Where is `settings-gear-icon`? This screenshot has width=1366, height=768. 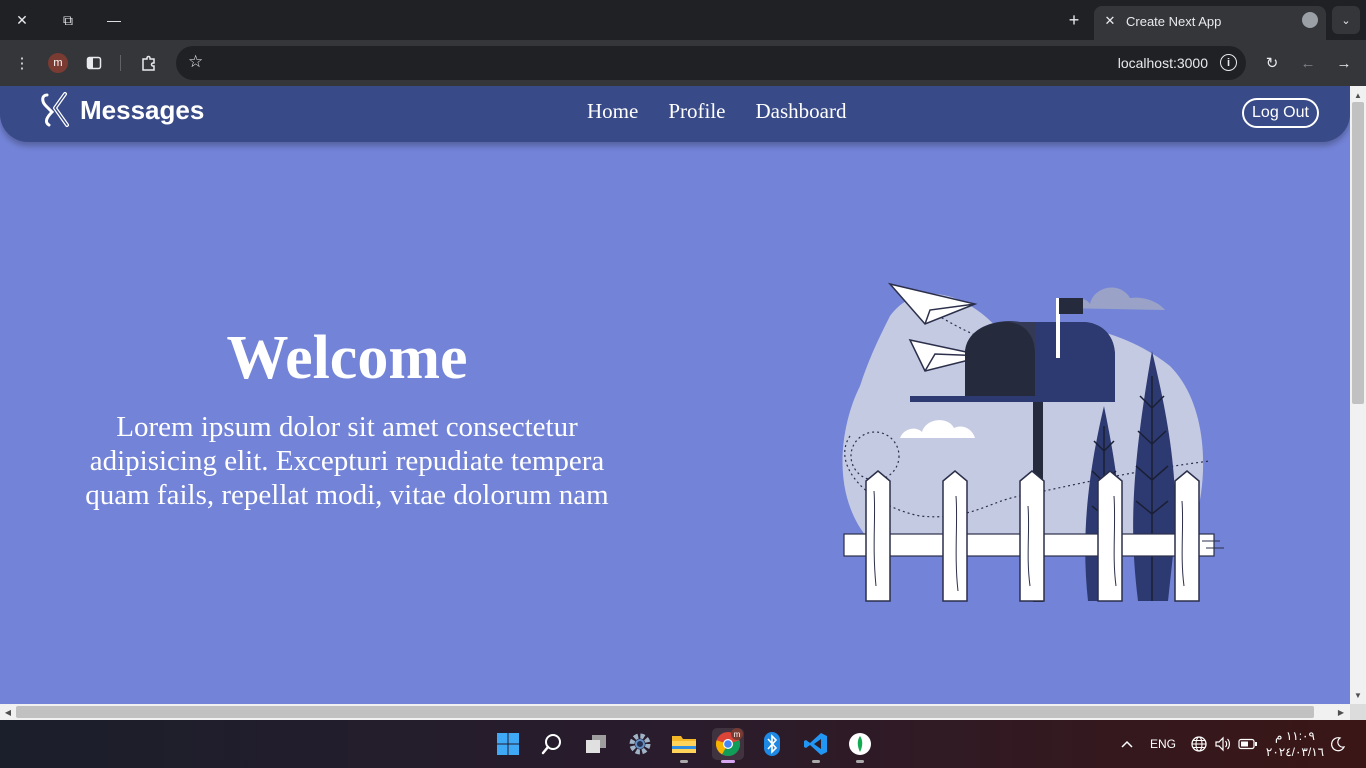 settings-gear-icon is located at coordinates (640, 744).